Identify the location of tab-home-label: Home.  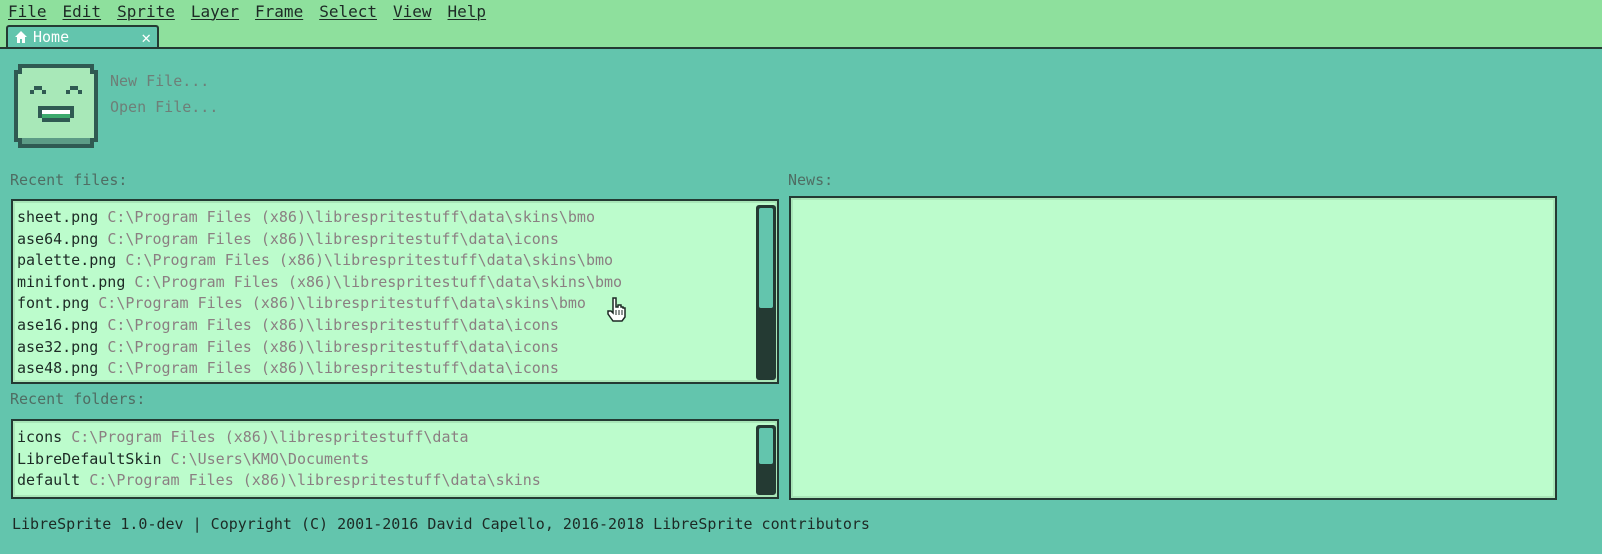
(51, 37).